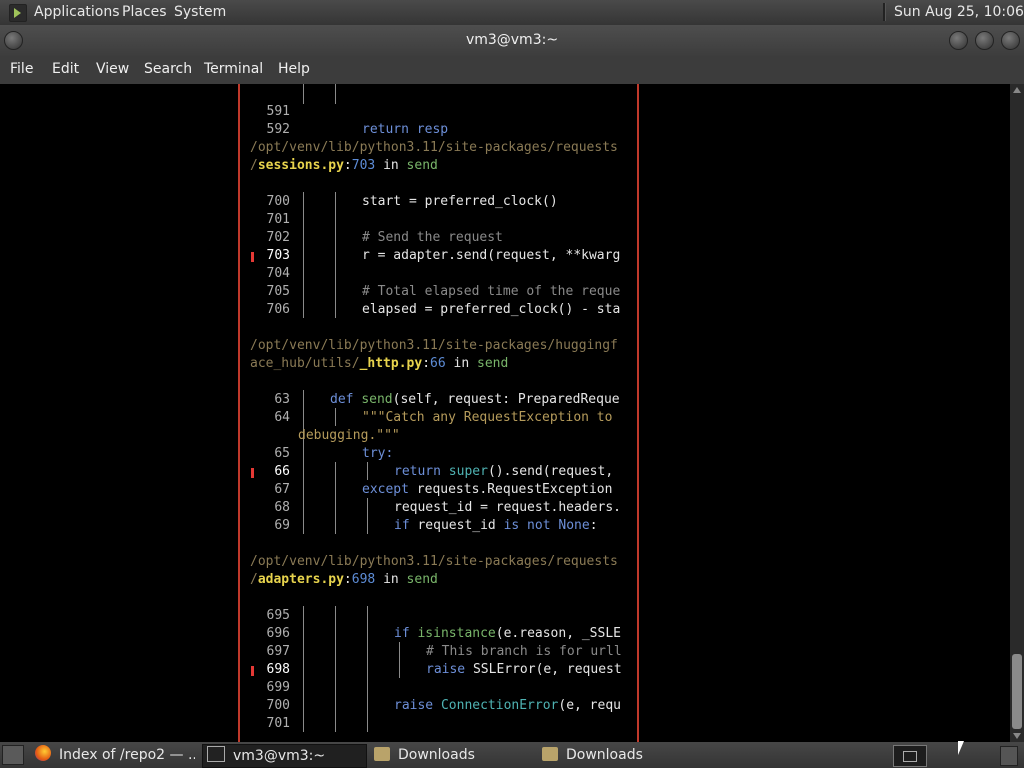 This screenshot has height=768, width=1024. What do you see at coordinates (1009, 756) in the screenshot?
I see `trash-icon` at bounding box center [1009, 756].